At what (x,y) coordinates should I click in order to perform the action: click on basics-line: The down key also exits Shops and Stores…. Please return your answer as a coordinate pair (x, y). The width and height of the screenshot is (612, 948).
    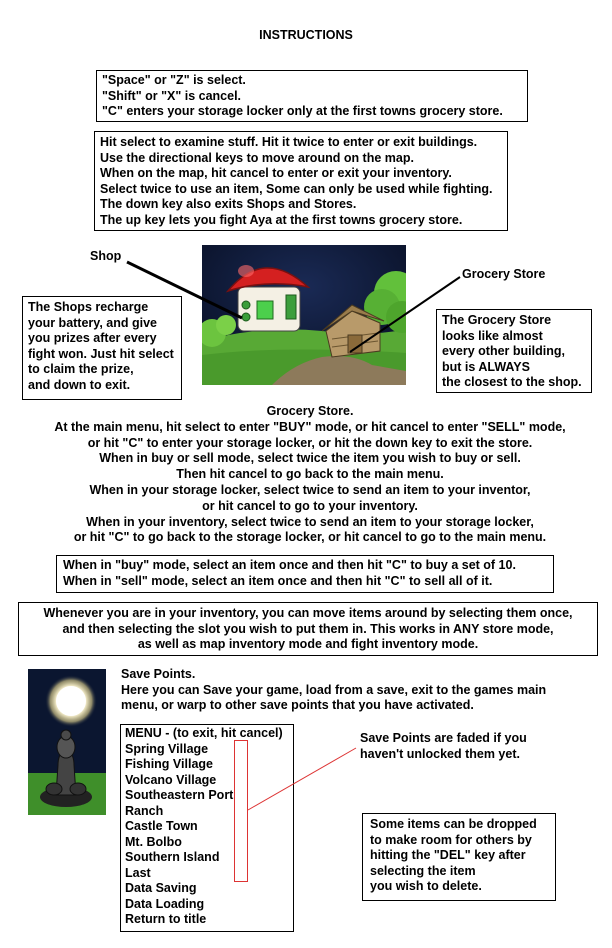
    Looking at the image, I should click on (228, 204).